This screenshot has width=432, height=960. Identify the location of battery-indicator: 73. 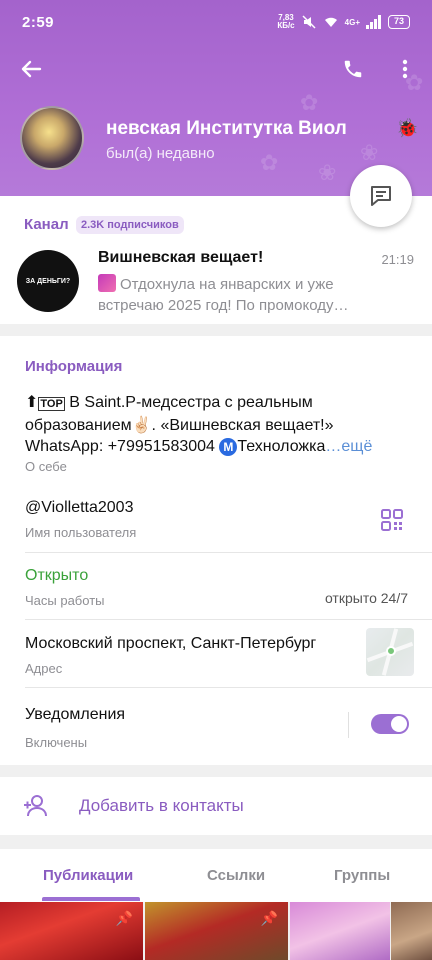
(398, 22).